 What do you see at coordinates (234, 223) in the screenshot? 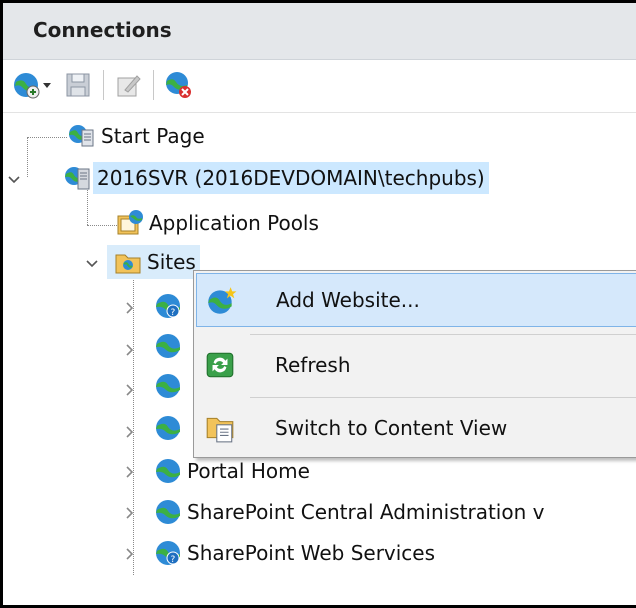
I see `tree-item-label: Application Pools` at bounding box center [234, 223].